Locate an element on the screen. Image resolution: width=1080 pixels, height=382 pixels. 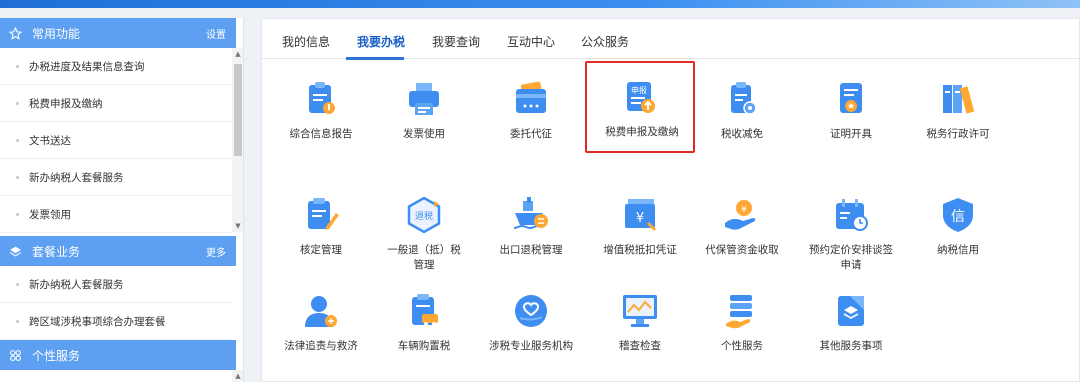
tile-label: 代保管资金收取 is located at coordinates (742, 250).